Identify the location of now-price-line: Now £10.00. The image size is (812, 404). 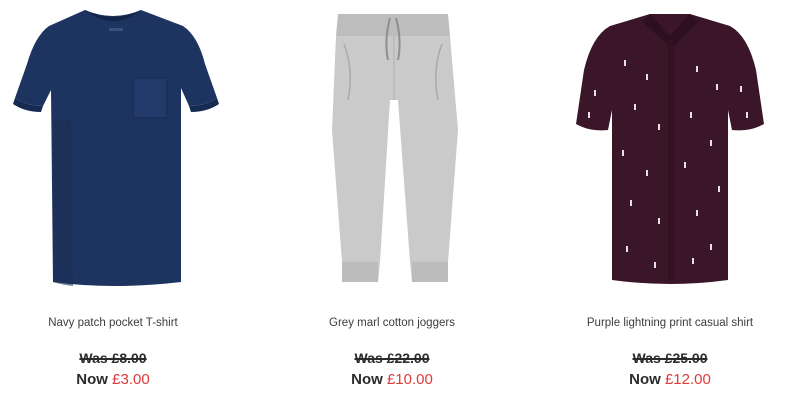
(392, 380).